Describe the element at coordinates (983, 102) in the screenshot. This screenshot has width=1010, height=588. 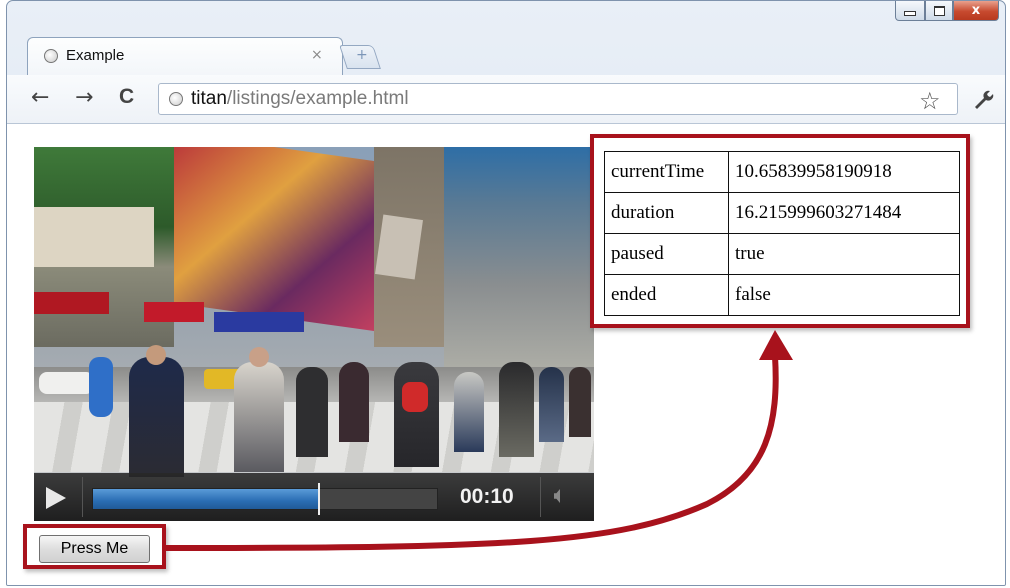
I see `wrench-icon` at that location.